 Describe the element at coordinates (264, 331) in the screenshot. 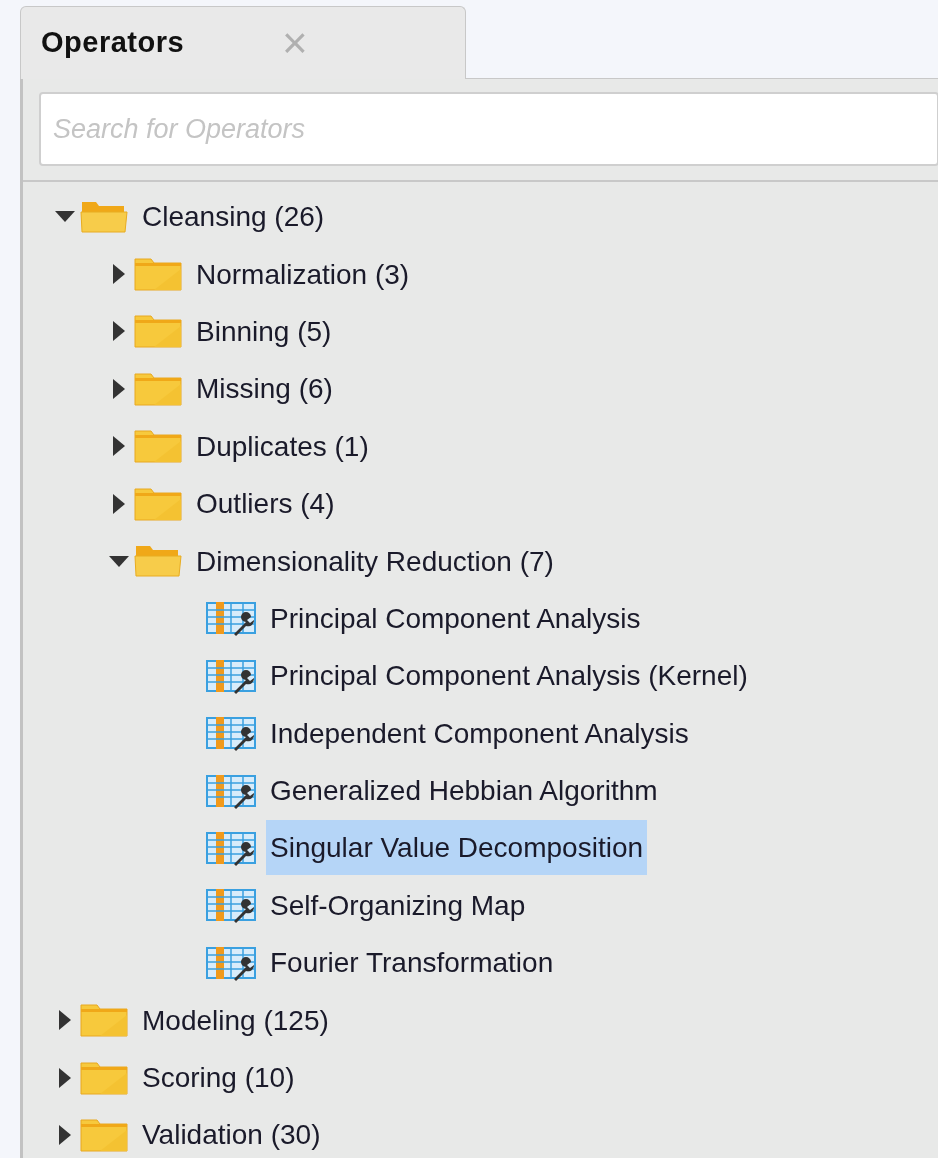

I see `folder-label: Binning (5)` at that location.